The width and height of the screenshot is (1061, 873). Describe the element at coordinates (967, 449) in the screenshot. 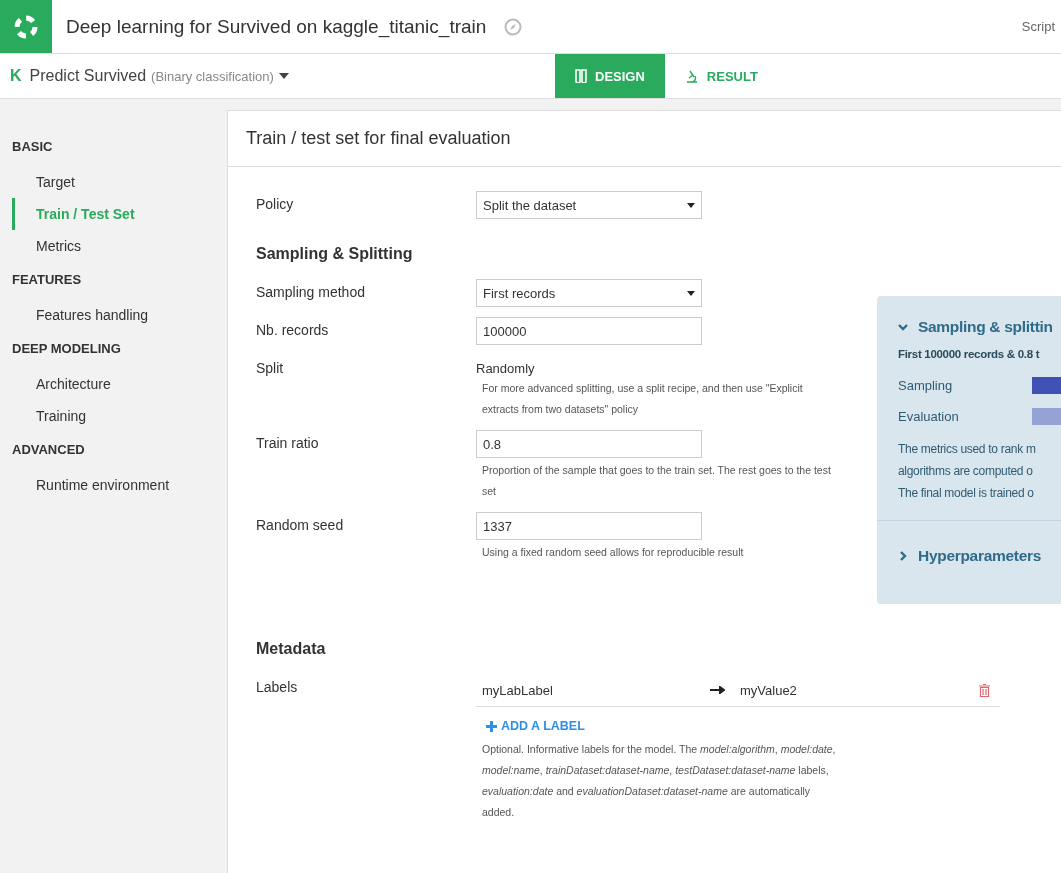

I see `panel-text: The metrics used to rank m` at that location.